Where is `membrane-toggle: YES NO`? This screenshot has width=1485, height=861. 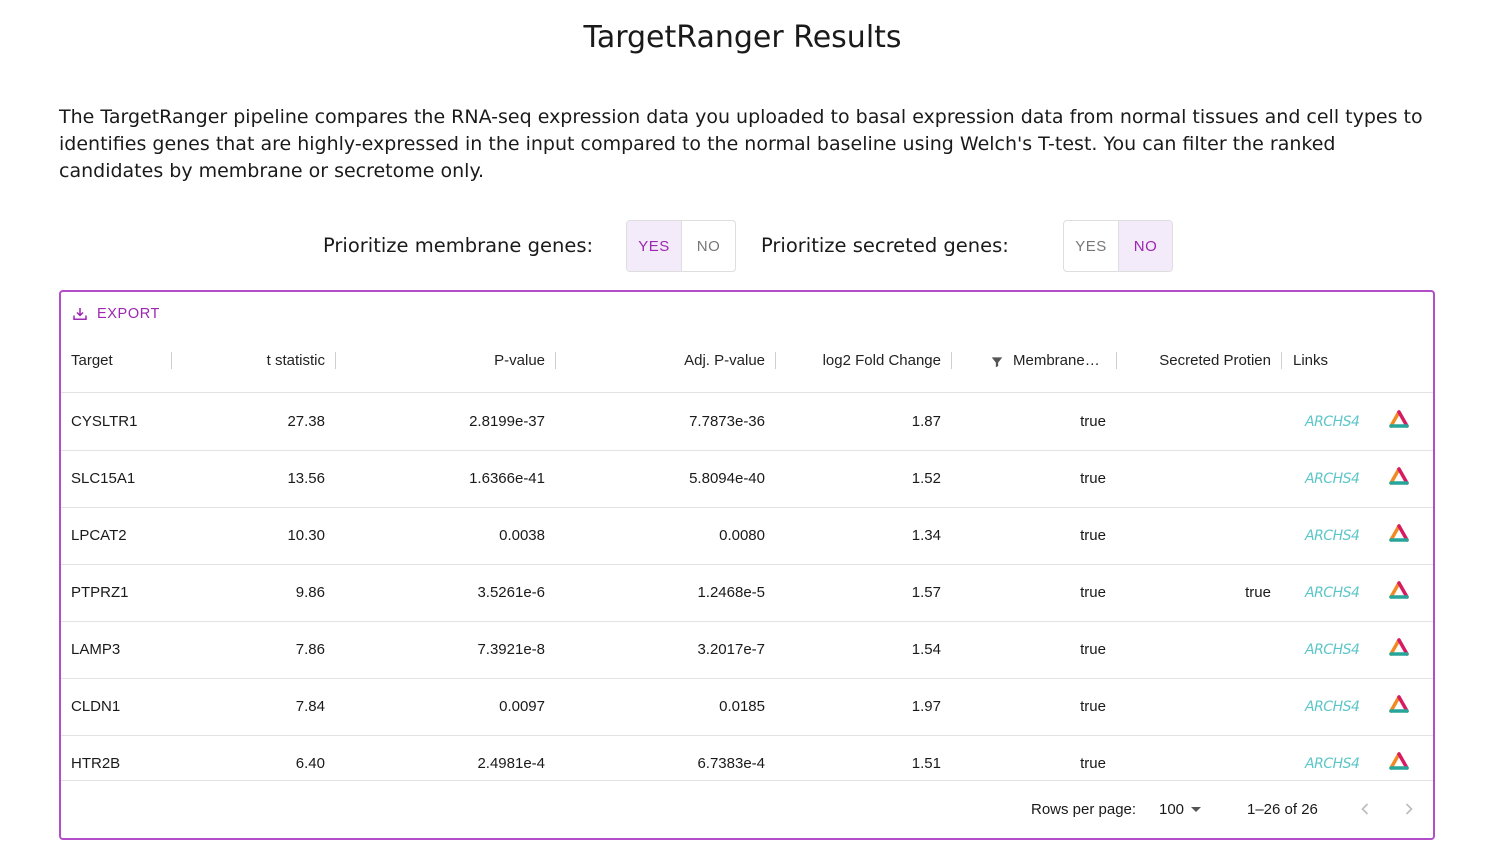 membrane-toggle: YES NO is located at coordinates (681, 246).